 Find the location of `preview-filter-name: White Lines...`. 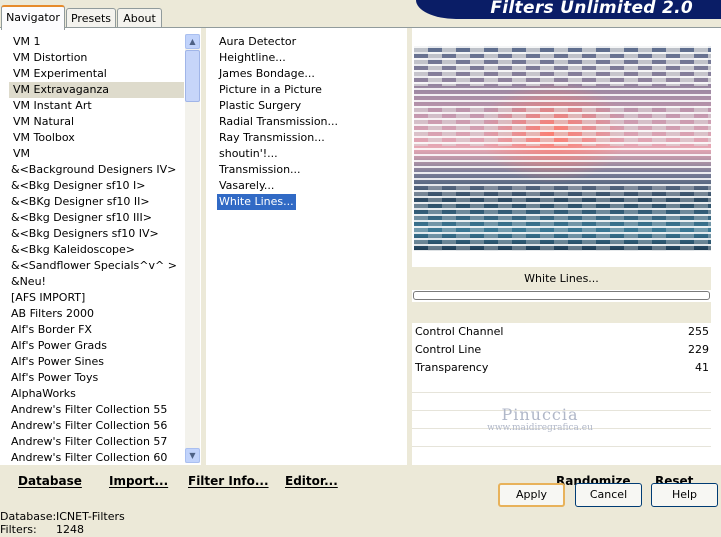

preview-filter-name: White Lines... is located at coordinates (561, 278).